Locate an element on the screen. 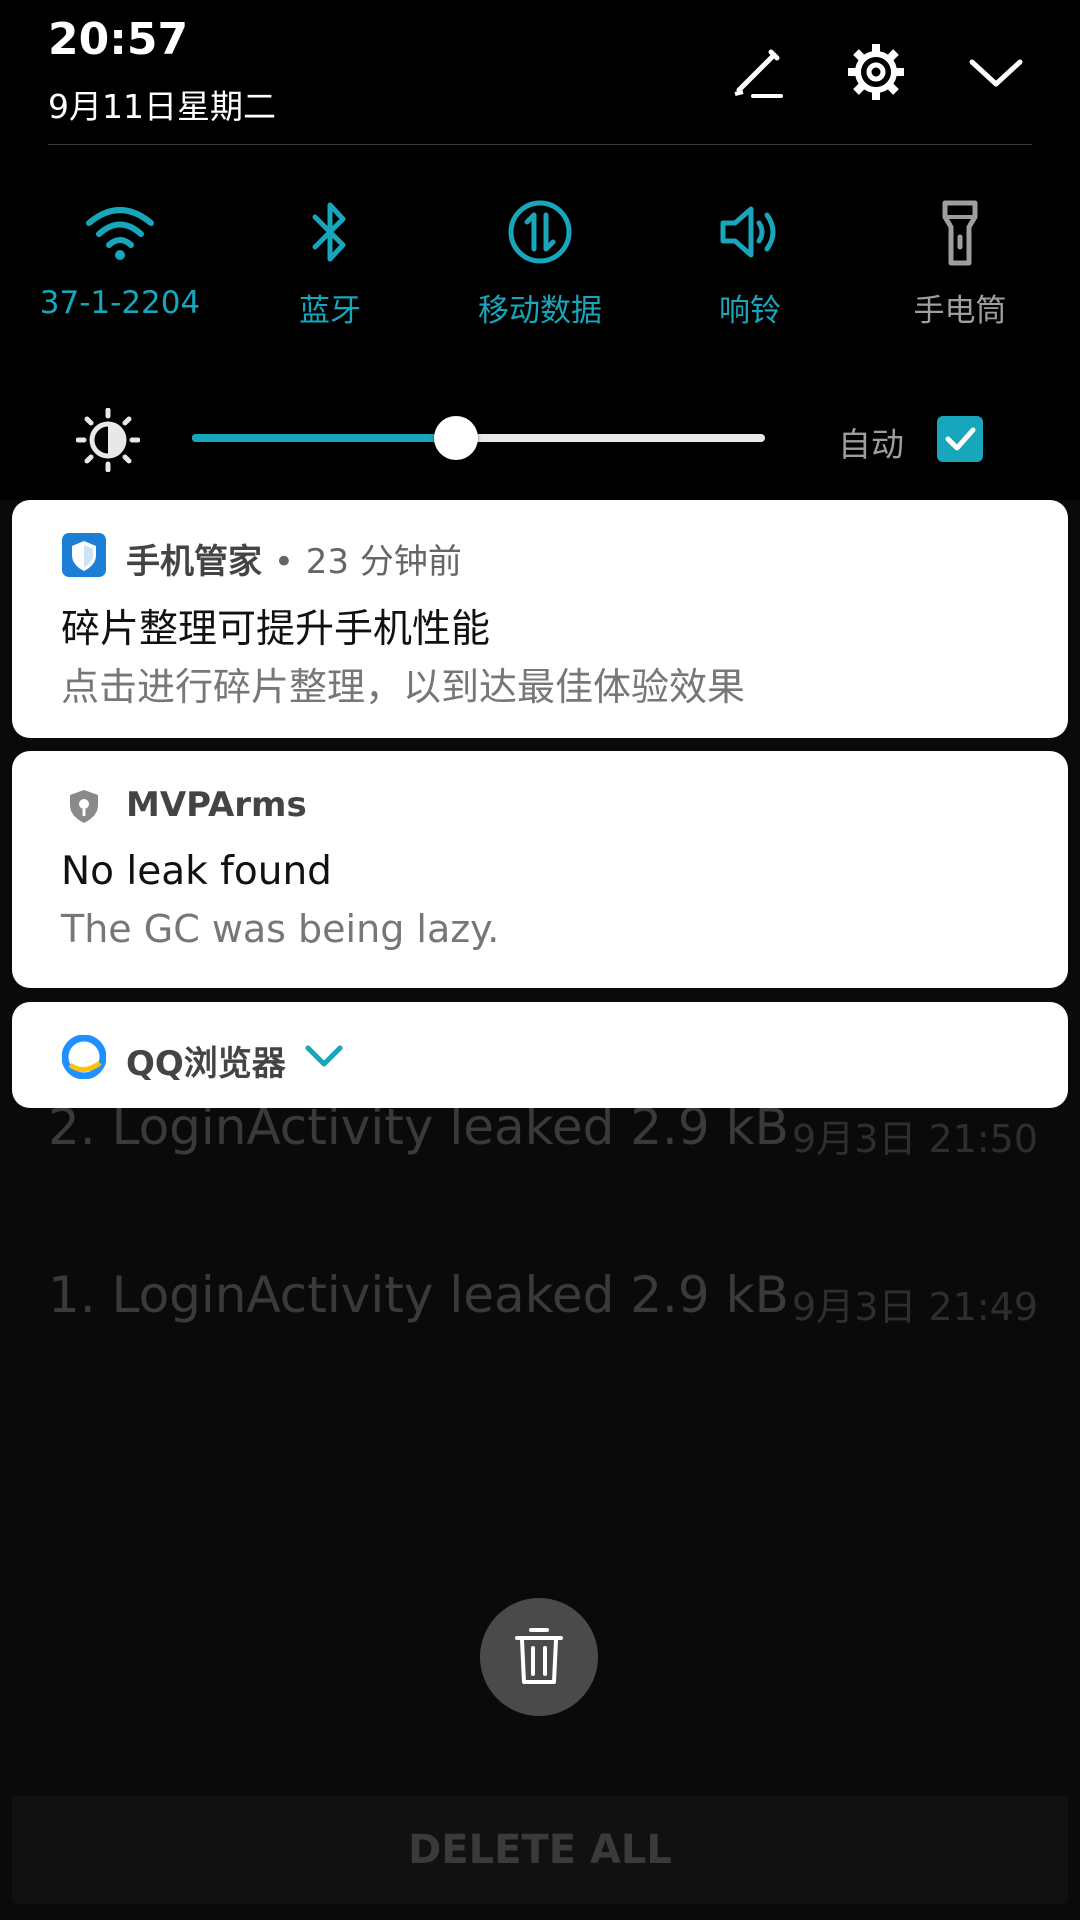  mobile-data-icon is located at coordinates (540, 232).